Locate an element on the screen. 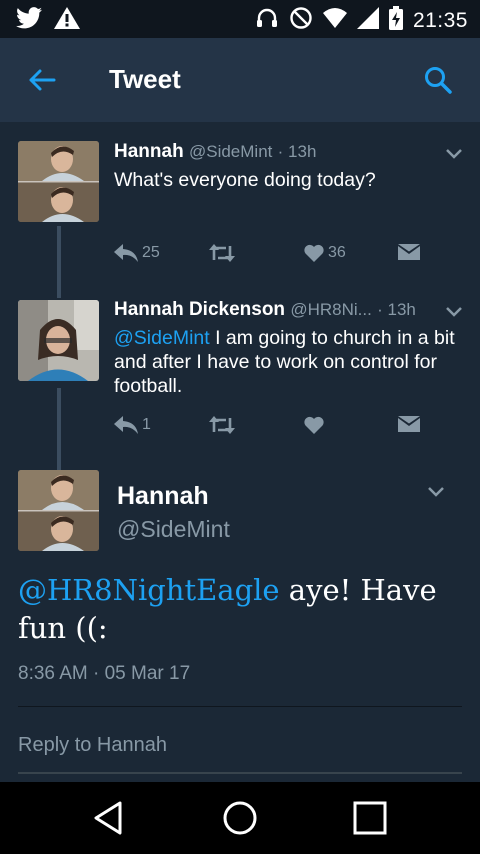 The width and height of the screenshot is (480, 854). tweet-actions: 1 is located at coordinates (274, 425).